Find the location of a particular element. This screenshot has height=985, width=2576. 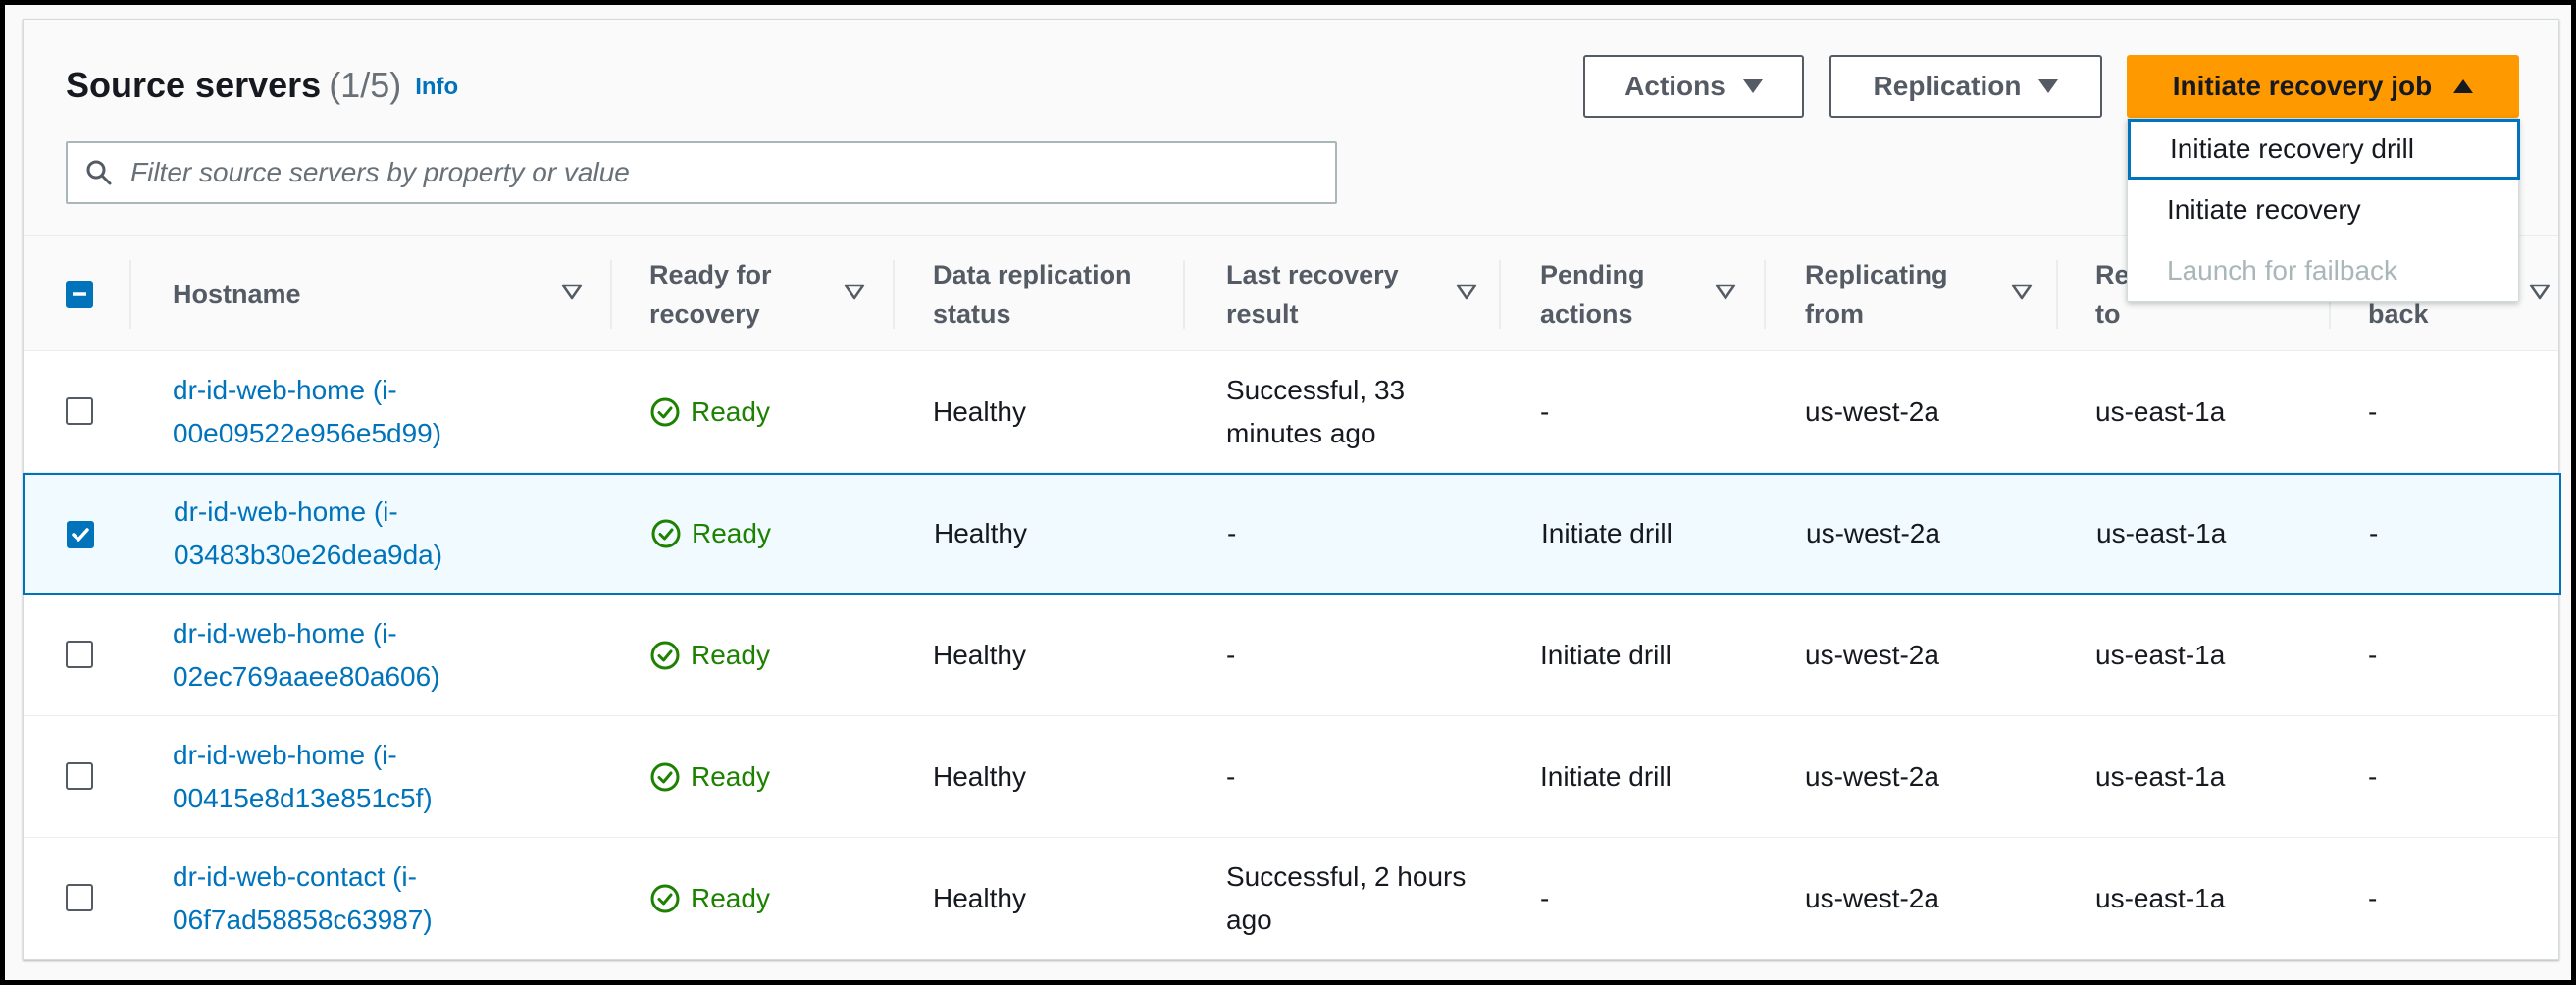

menu-item-launch-for-failback: Launch for failback is located at coordinates (2282, 270).